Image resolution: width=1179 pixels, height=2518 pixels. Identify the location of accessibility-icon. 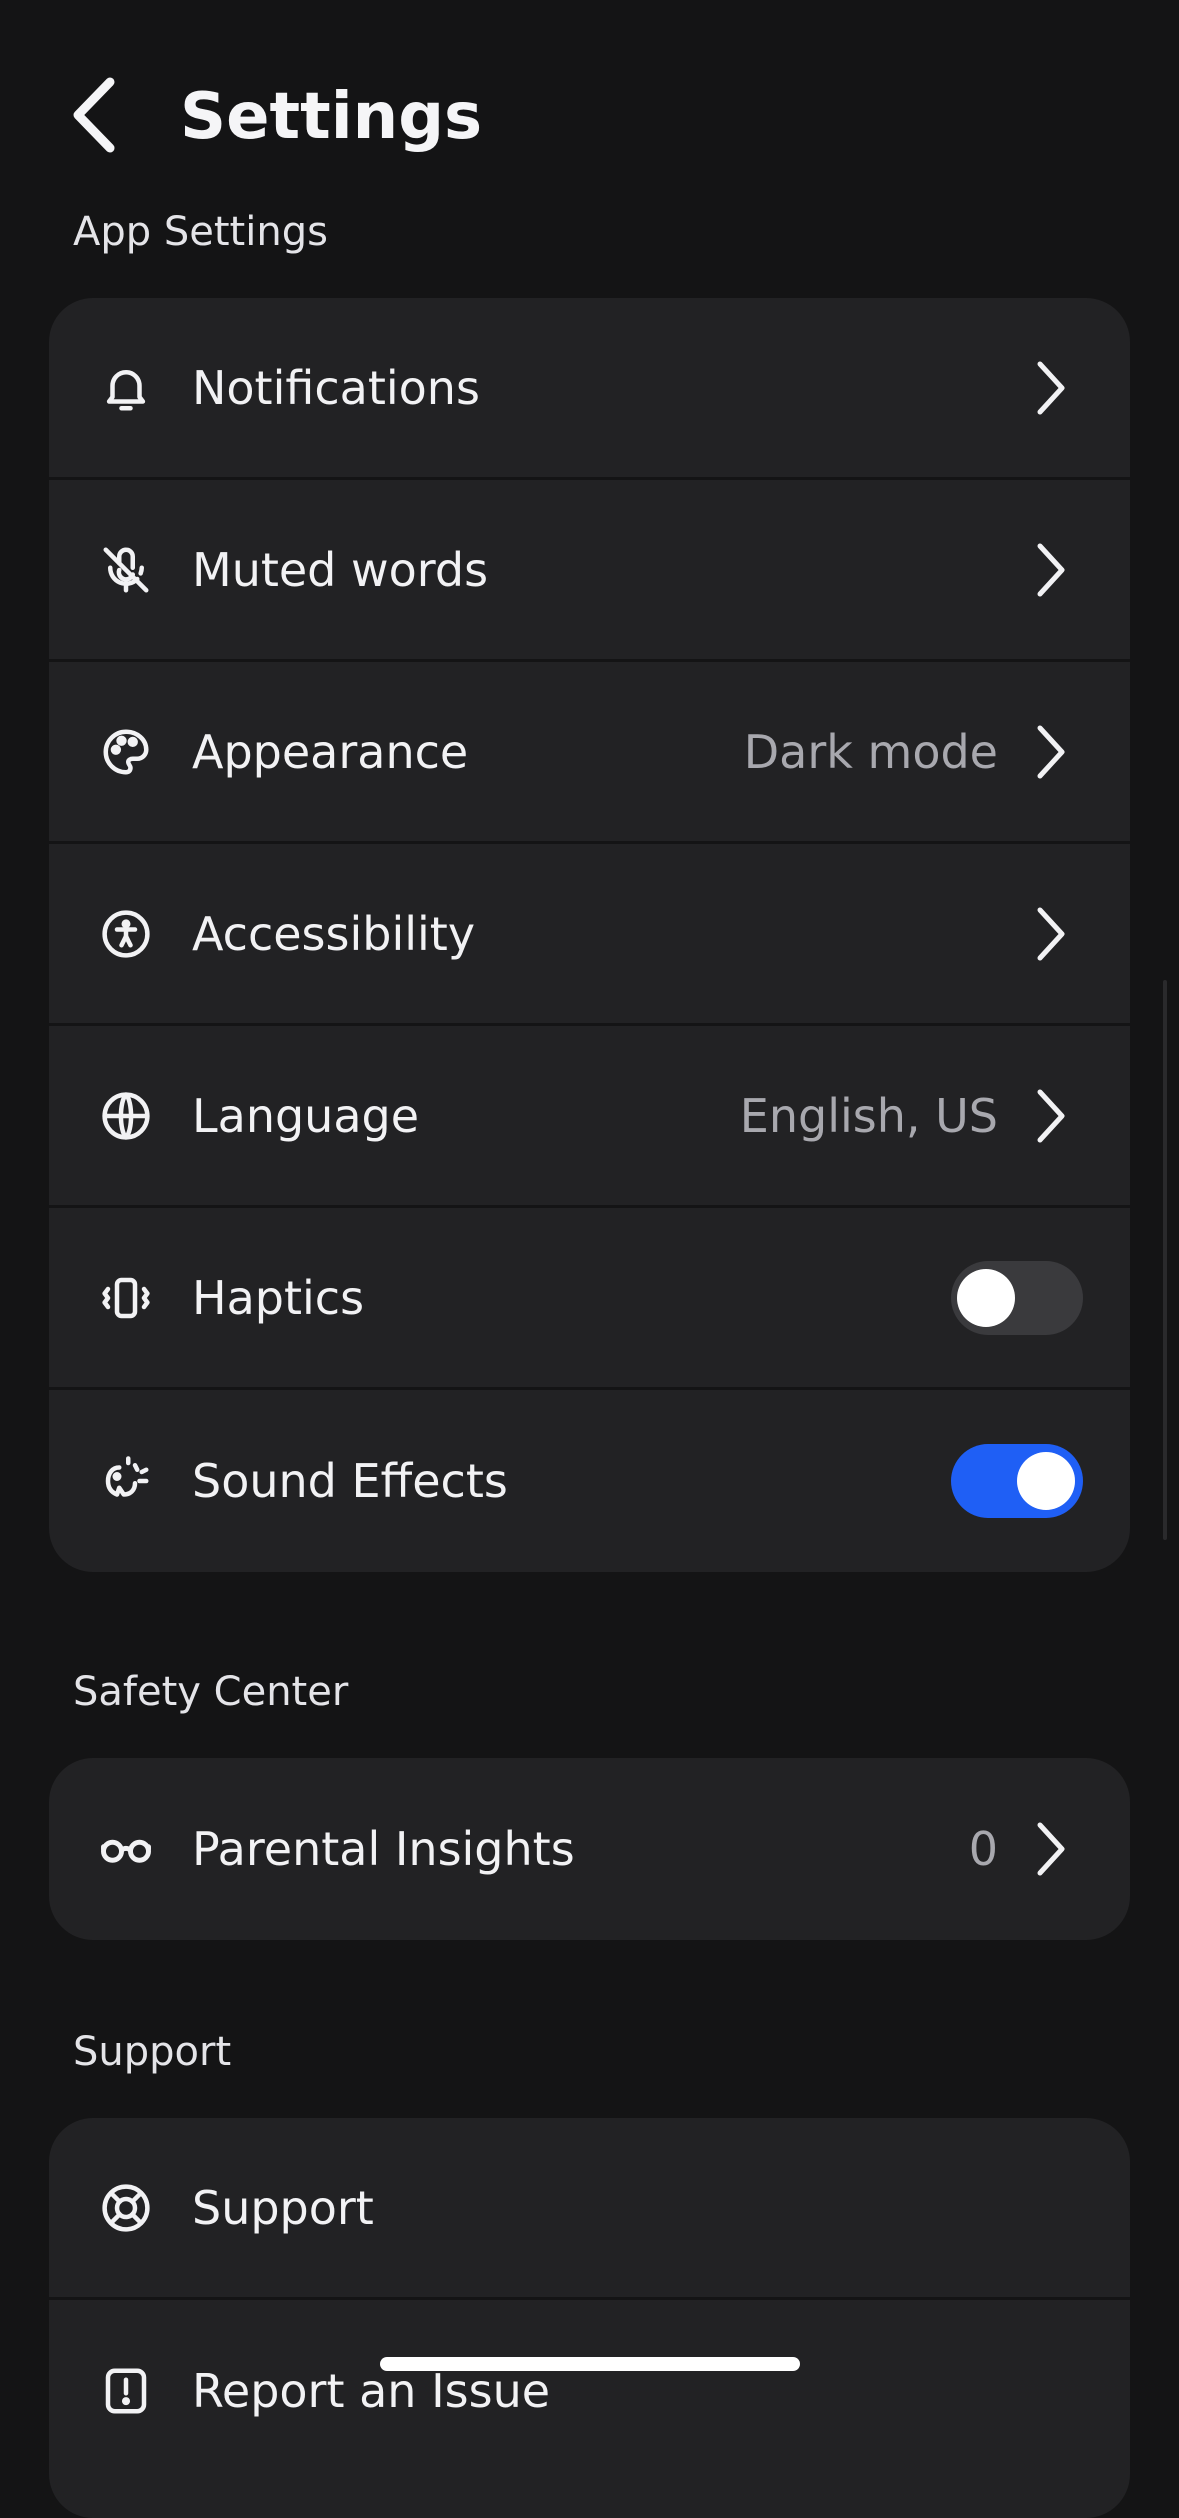
(126, 934).